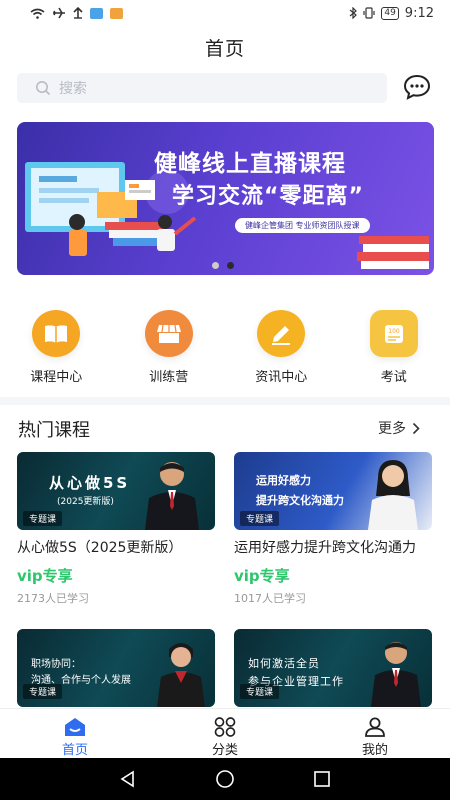 The height and width of the screenshot is (800, 450). I want to click on carousel-dot-active, so click(230, 265).